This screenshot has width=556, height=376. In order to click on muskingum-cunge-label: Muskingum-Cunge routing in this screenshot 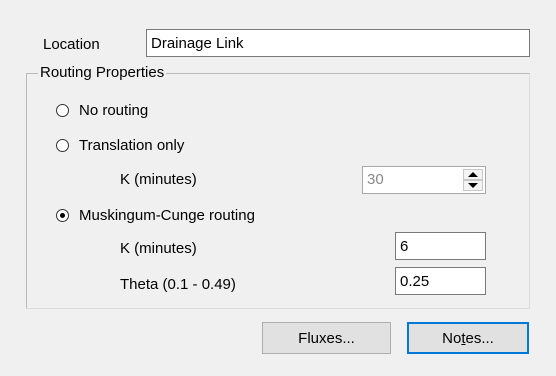, I will do `click(167, 215)`.